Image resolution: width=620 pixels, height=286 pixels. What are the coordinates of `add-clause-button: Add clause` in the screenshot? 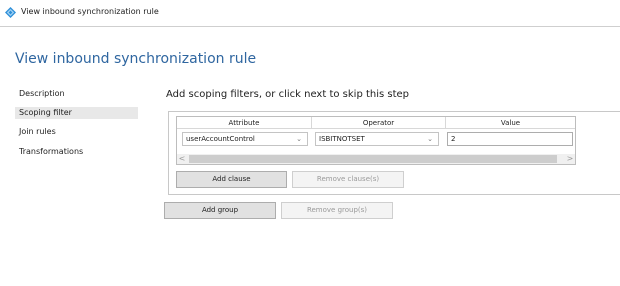 It's located at (231, 179).